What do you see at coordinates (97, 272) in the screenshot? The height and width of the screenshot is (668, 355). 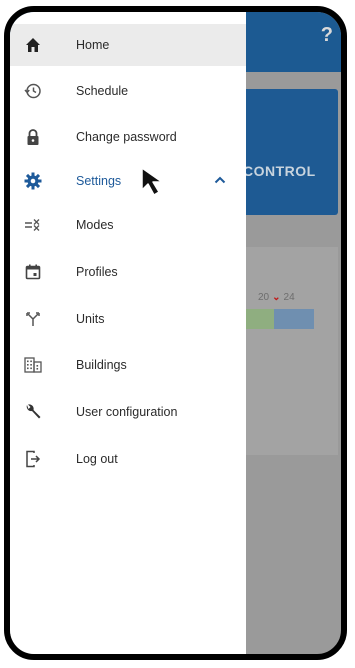 I see `menu-label-profiles: Profiles` at bounding box center [97, 272].